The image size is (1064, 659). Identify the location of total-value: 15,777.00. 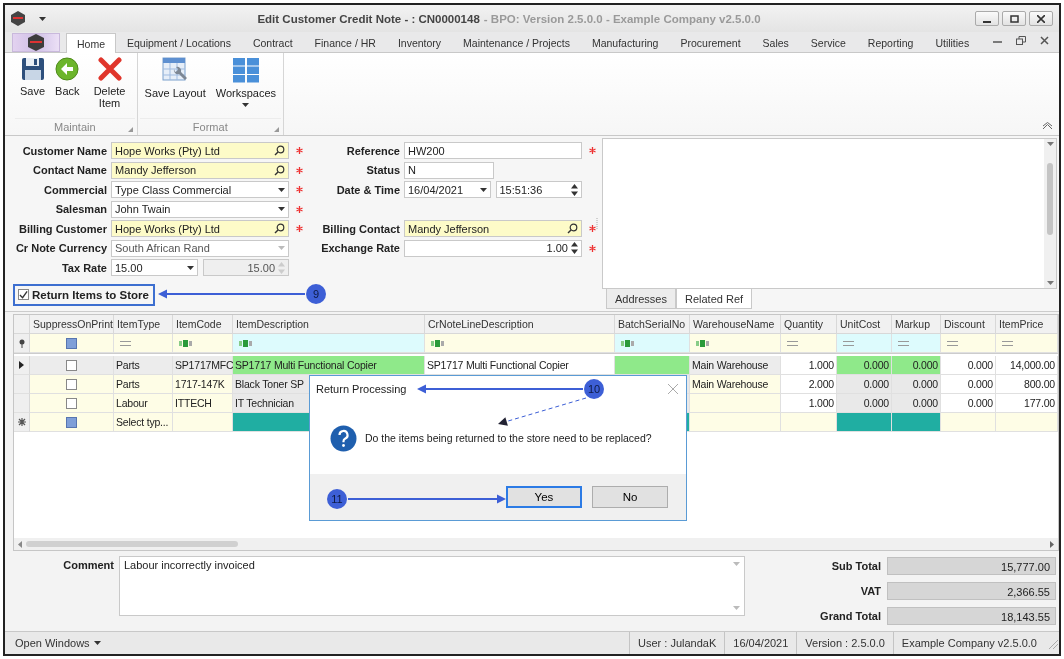
(971, 566).